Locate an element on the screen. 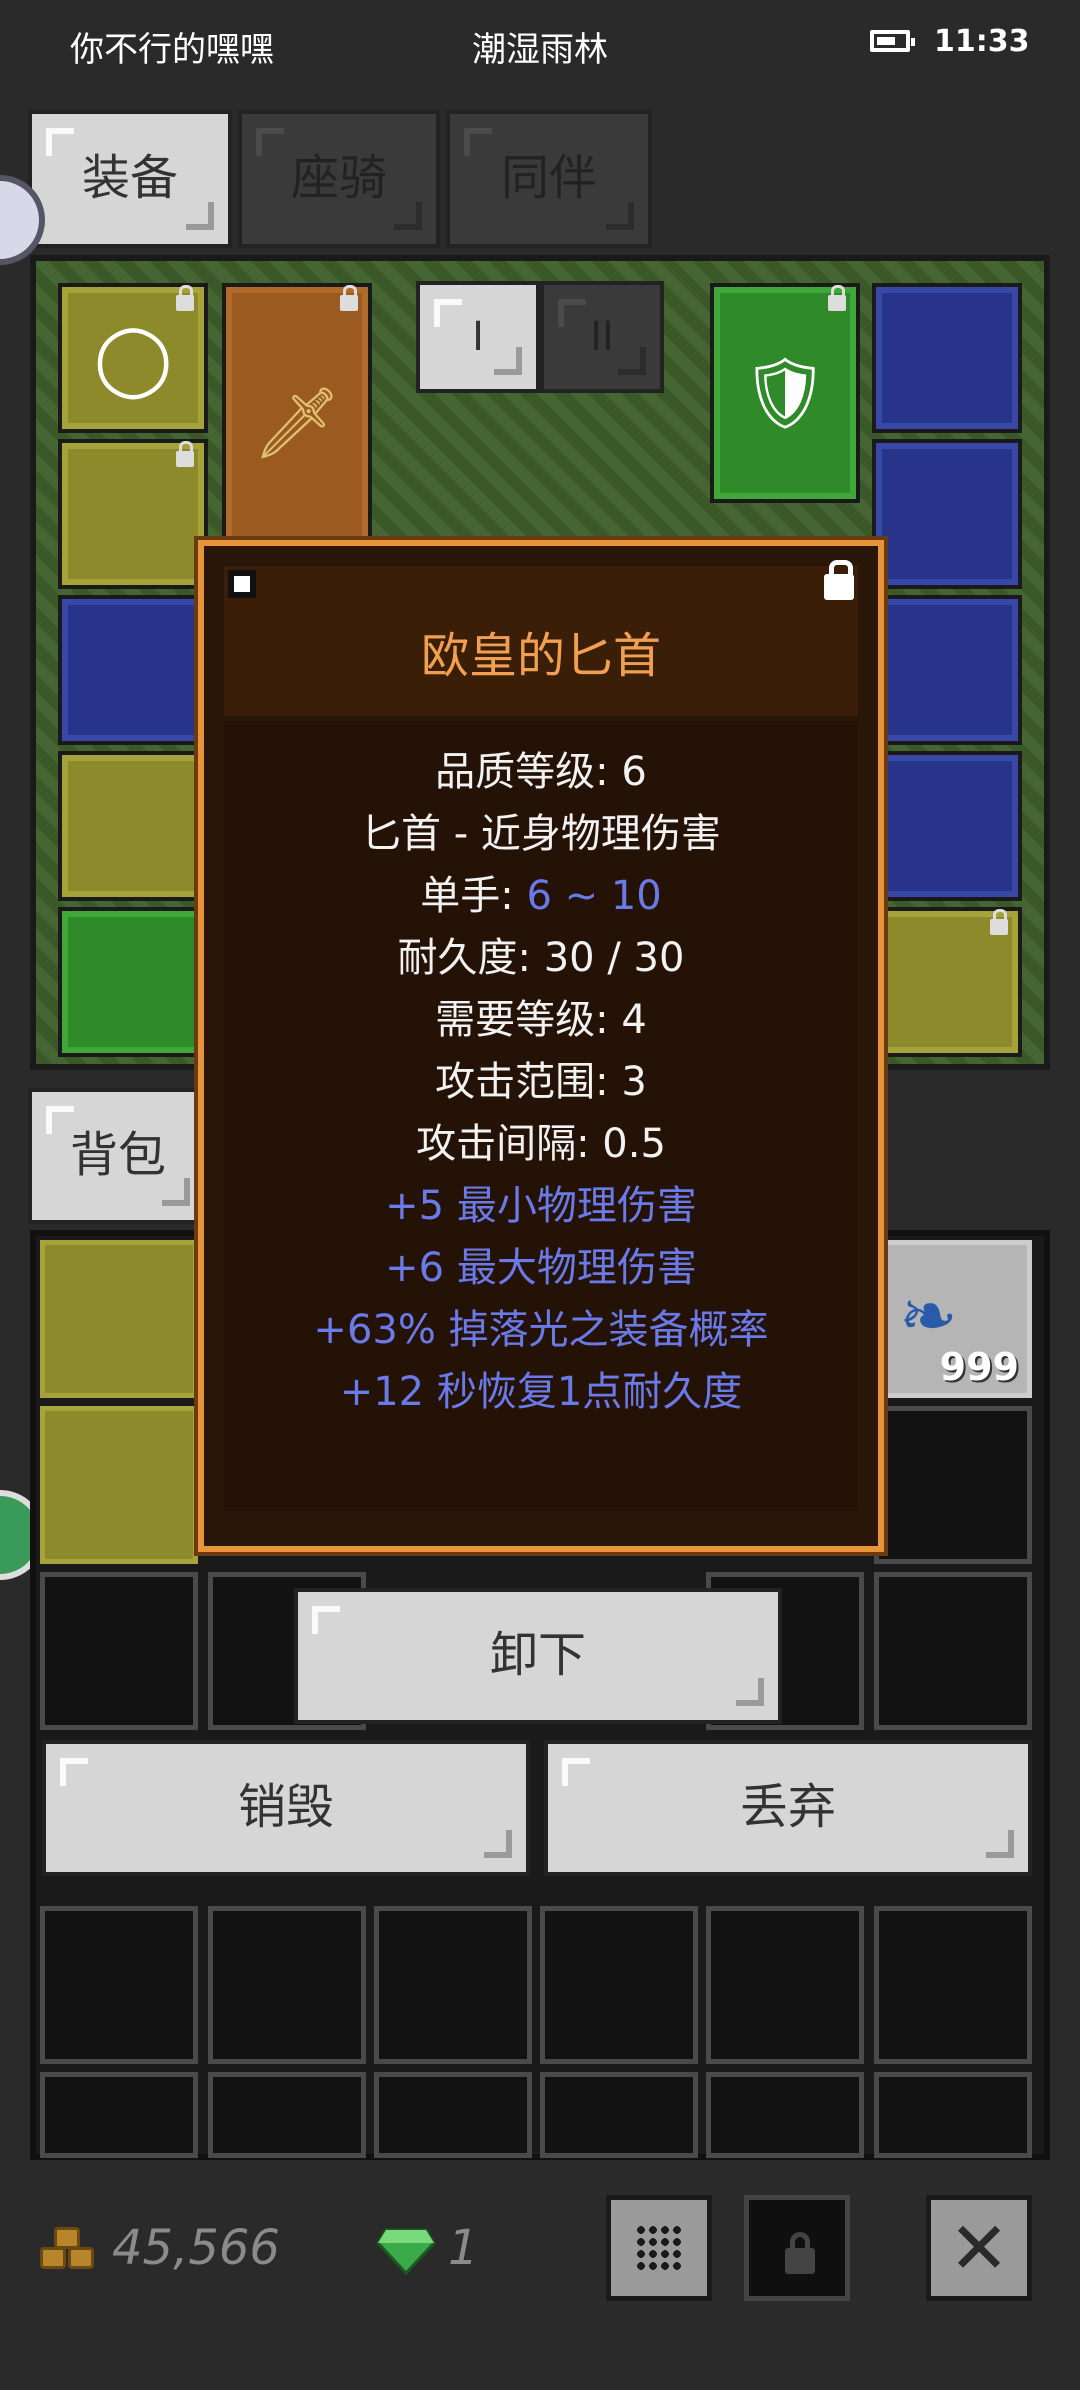 This screenshot has height=2390, width=1080. slot-weapon: 🗡 is located at coordinates (297, 423).